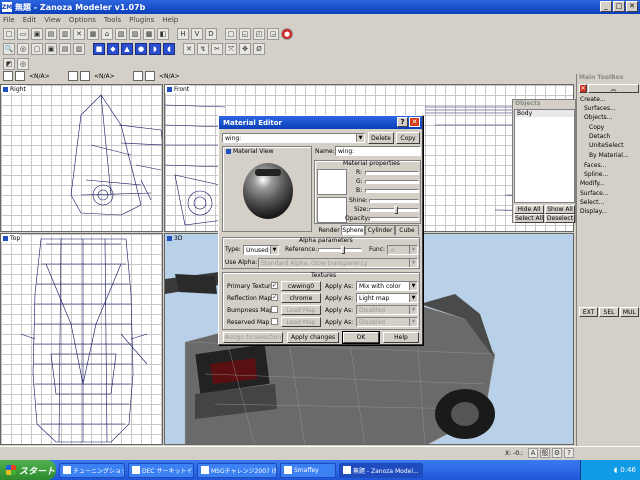  I want to click on toolbox-detach: Detach, so click(599, 136).